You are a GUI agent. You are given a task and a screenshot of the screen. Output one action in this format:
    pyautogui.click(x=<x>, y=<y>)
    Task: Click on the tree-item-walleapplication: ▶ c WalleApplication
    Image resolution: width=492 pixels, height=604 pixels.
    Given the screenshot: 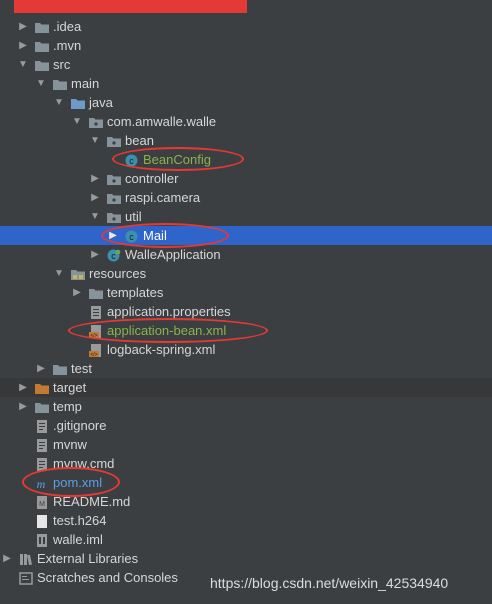 What is the action you would take?
    pyautogui.click(x=246, y=254)
    